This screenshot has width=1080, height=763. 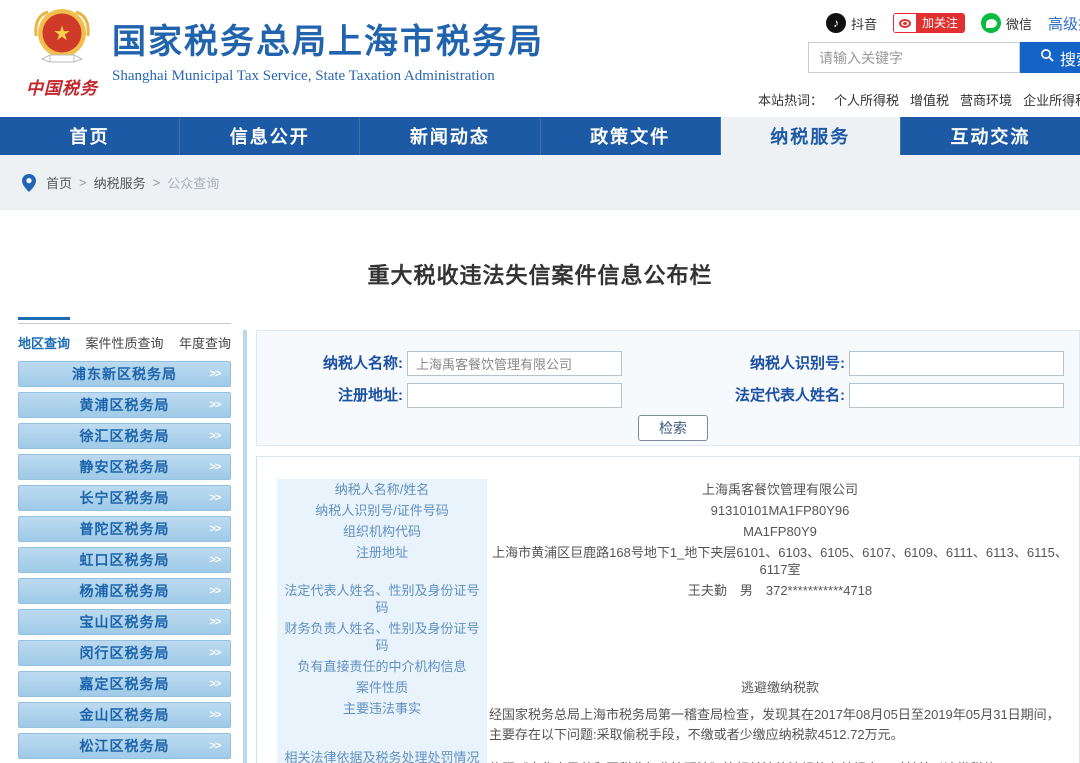 I want to click on detail-value: 逃避缴纳税款, so click(x=779, y=687).